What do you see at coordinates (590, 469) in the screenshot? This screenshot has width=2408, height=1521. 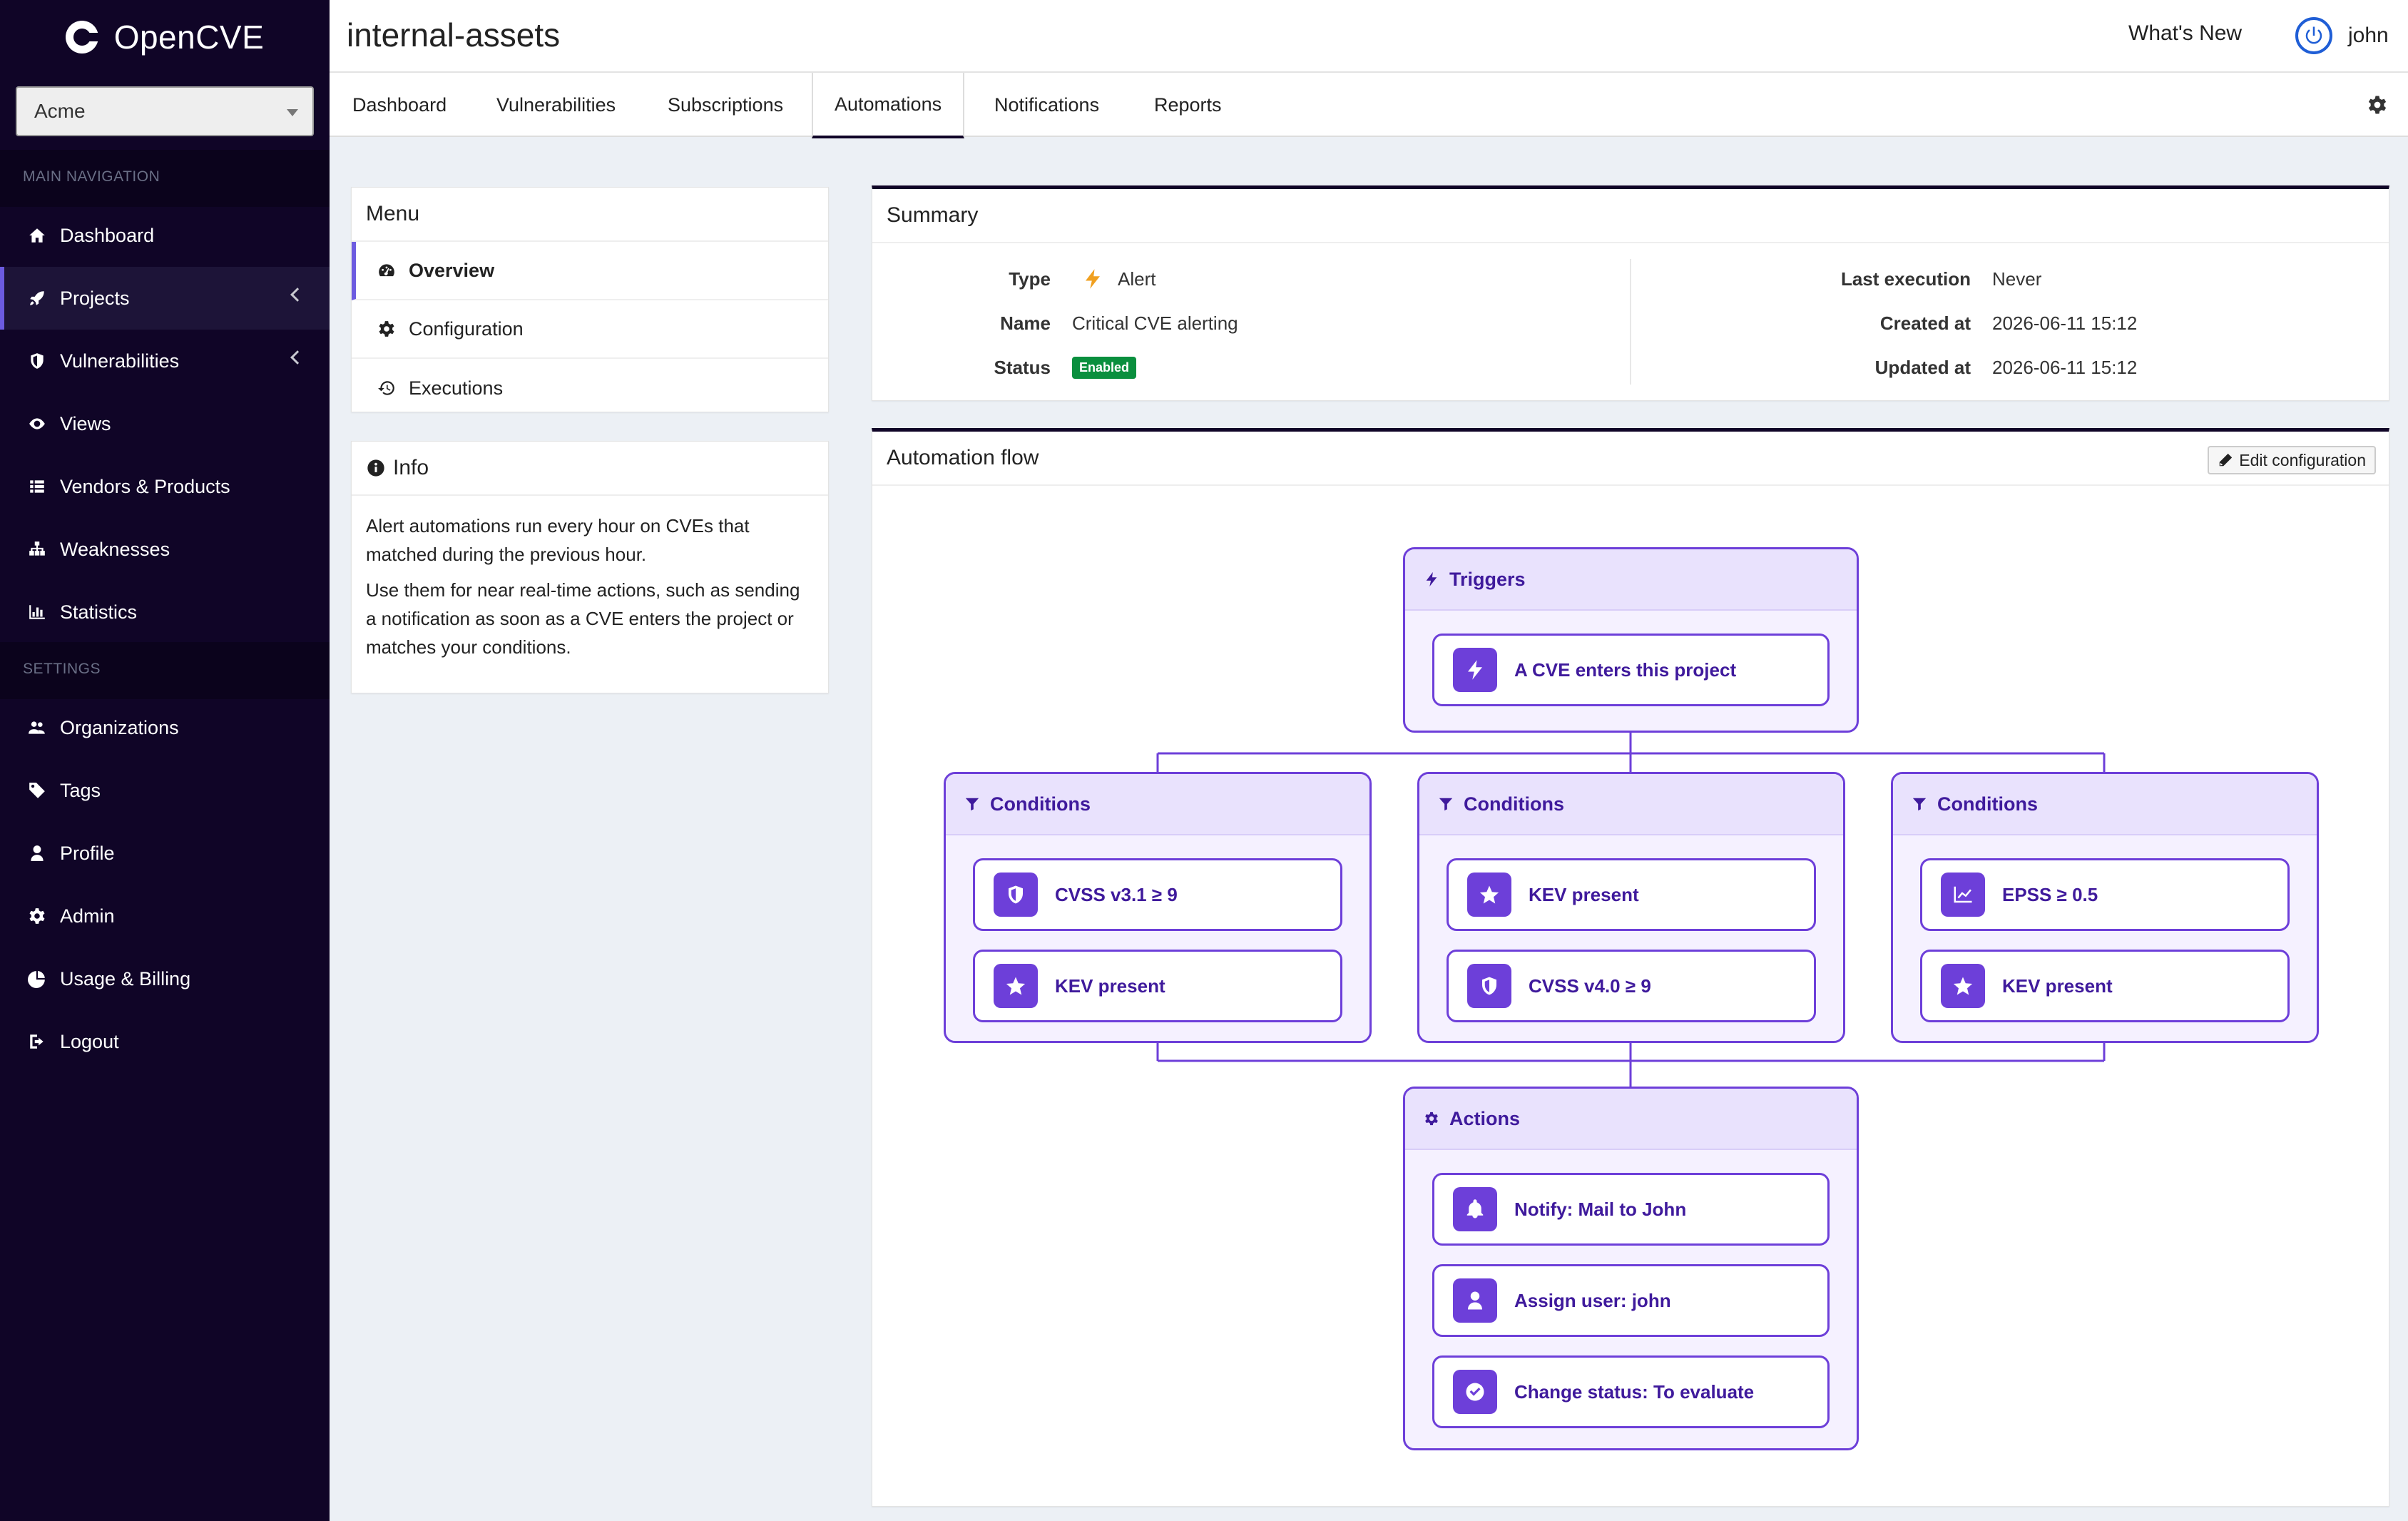 I see `info-header: Info` at bounding box center [590, 469].